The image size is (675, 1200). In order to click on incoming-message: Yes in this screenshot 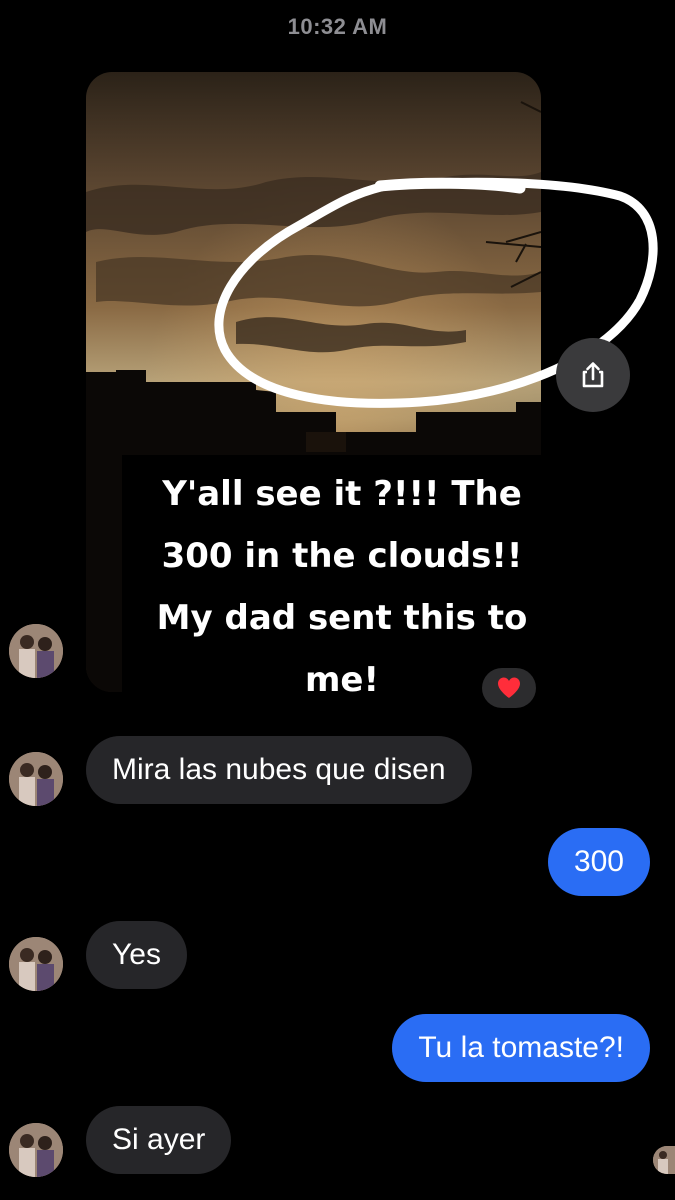, I will do `click(136, 955)`.